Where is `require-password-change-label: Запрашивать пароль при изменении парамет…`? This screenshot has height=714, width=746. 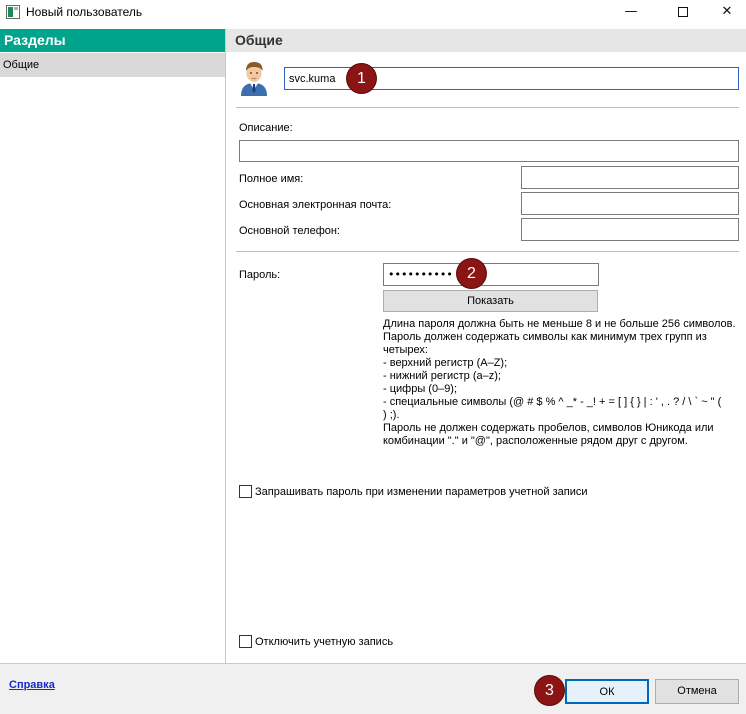
require-password-change-label: Запрашивать пароль при изменении парамет… is located at coordinates (421, 491).